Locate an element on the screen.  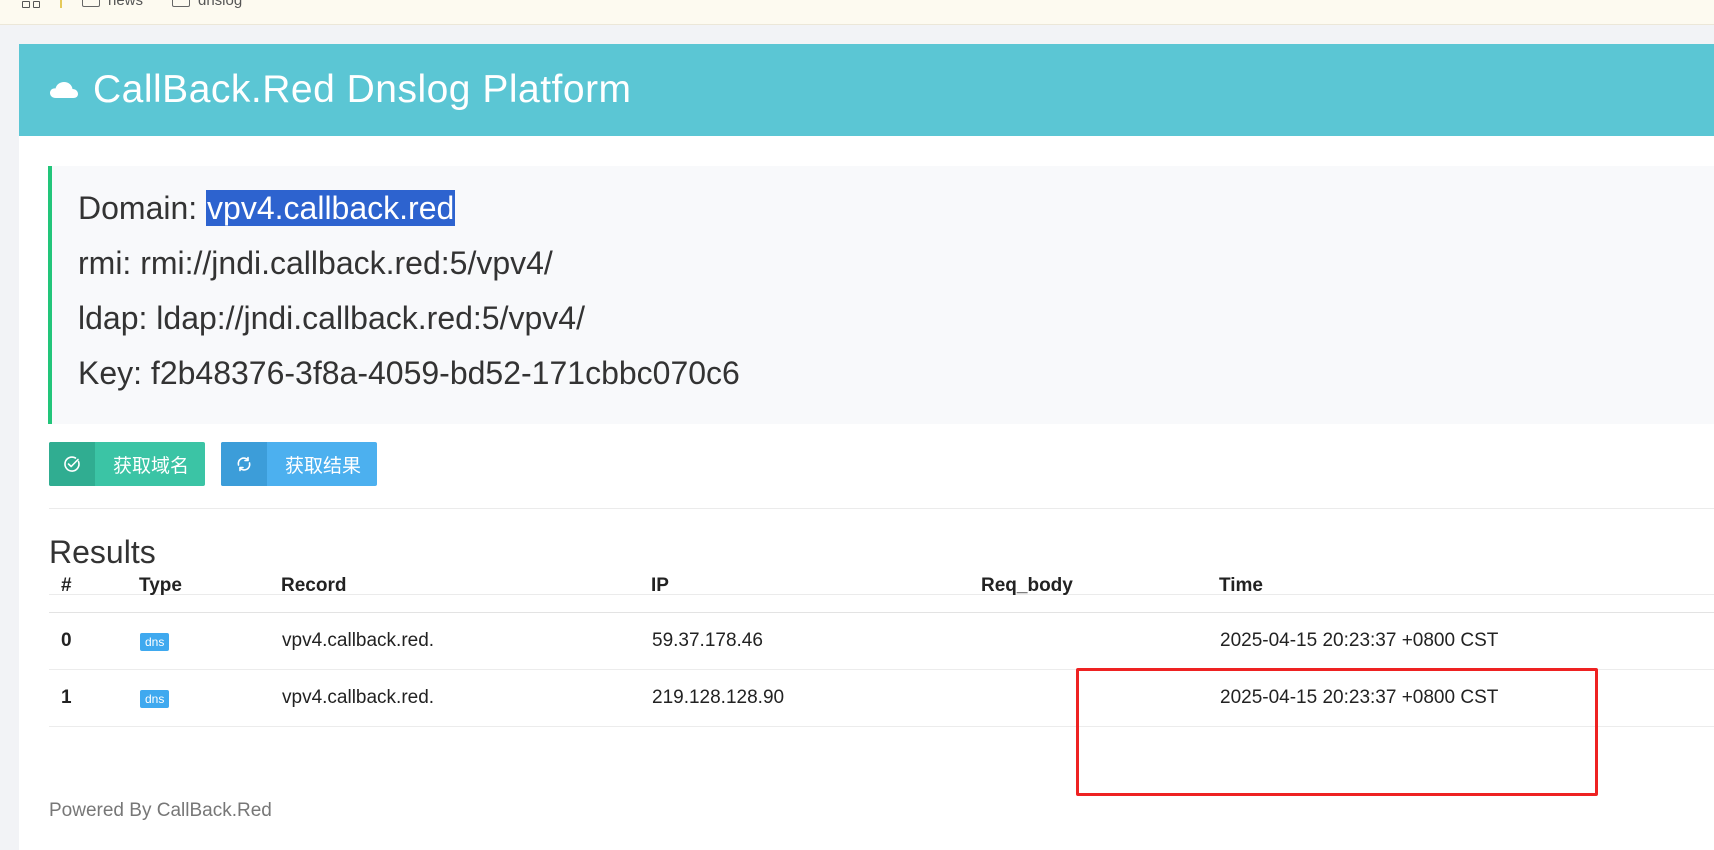
column-header-type: Type is located at coordinates (210, 586).